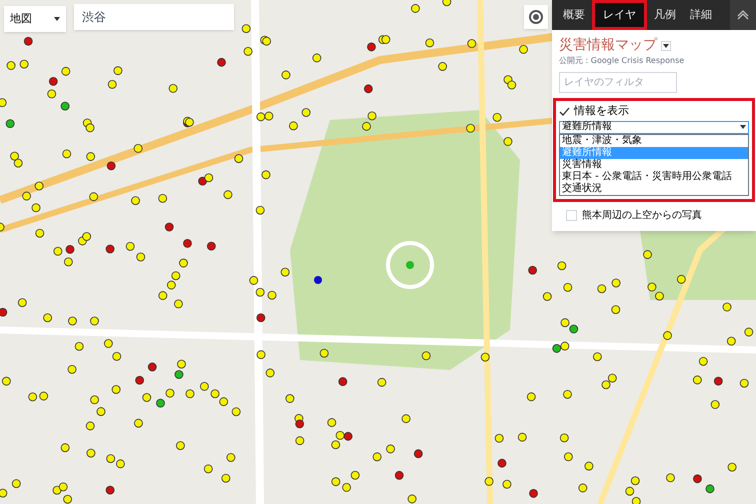 The image size is (756, 504). I want to click on dropdown-option: 交通状況, so click(654, 188).